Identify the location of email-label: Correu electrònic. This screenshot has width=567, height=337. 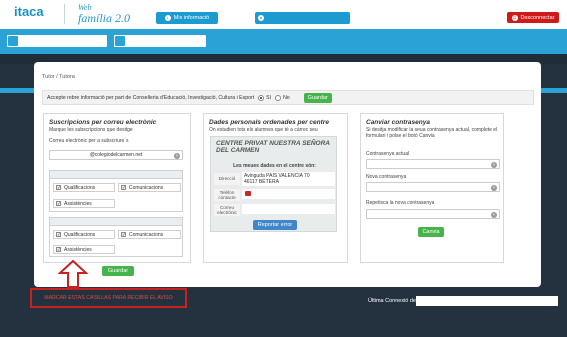
(227, 210).